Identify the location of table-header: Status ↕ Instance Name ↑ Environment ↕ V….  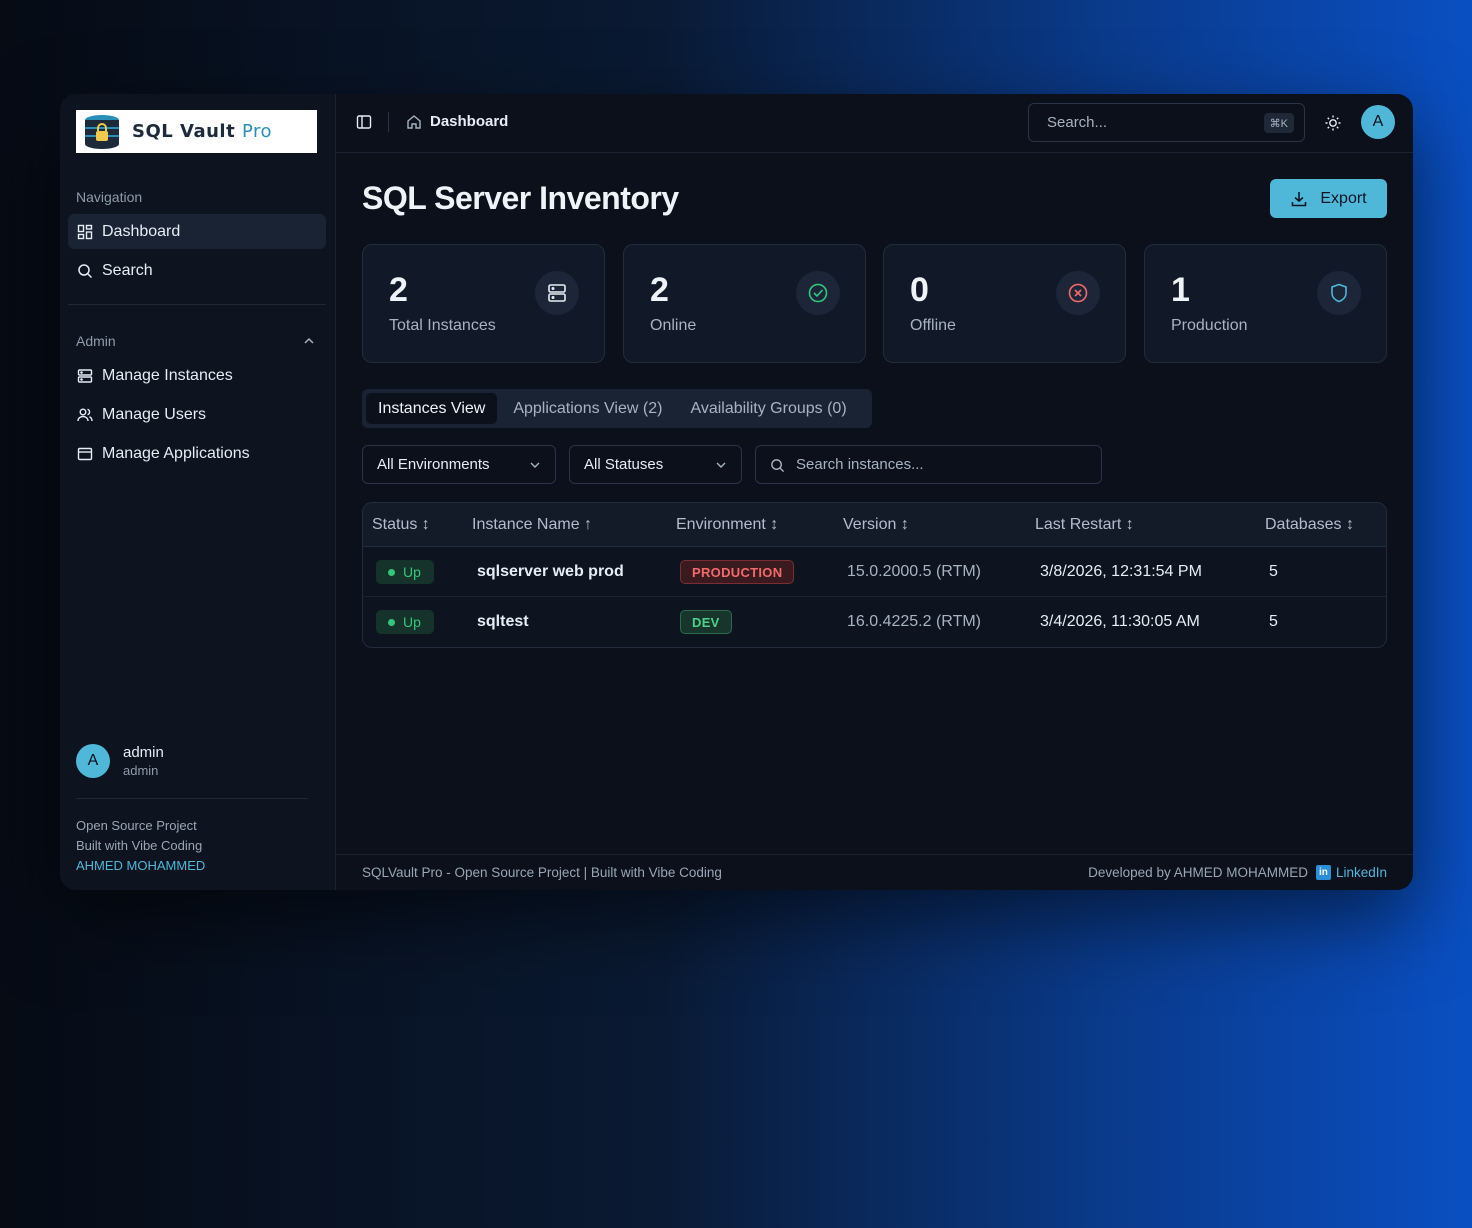
(874, 525).